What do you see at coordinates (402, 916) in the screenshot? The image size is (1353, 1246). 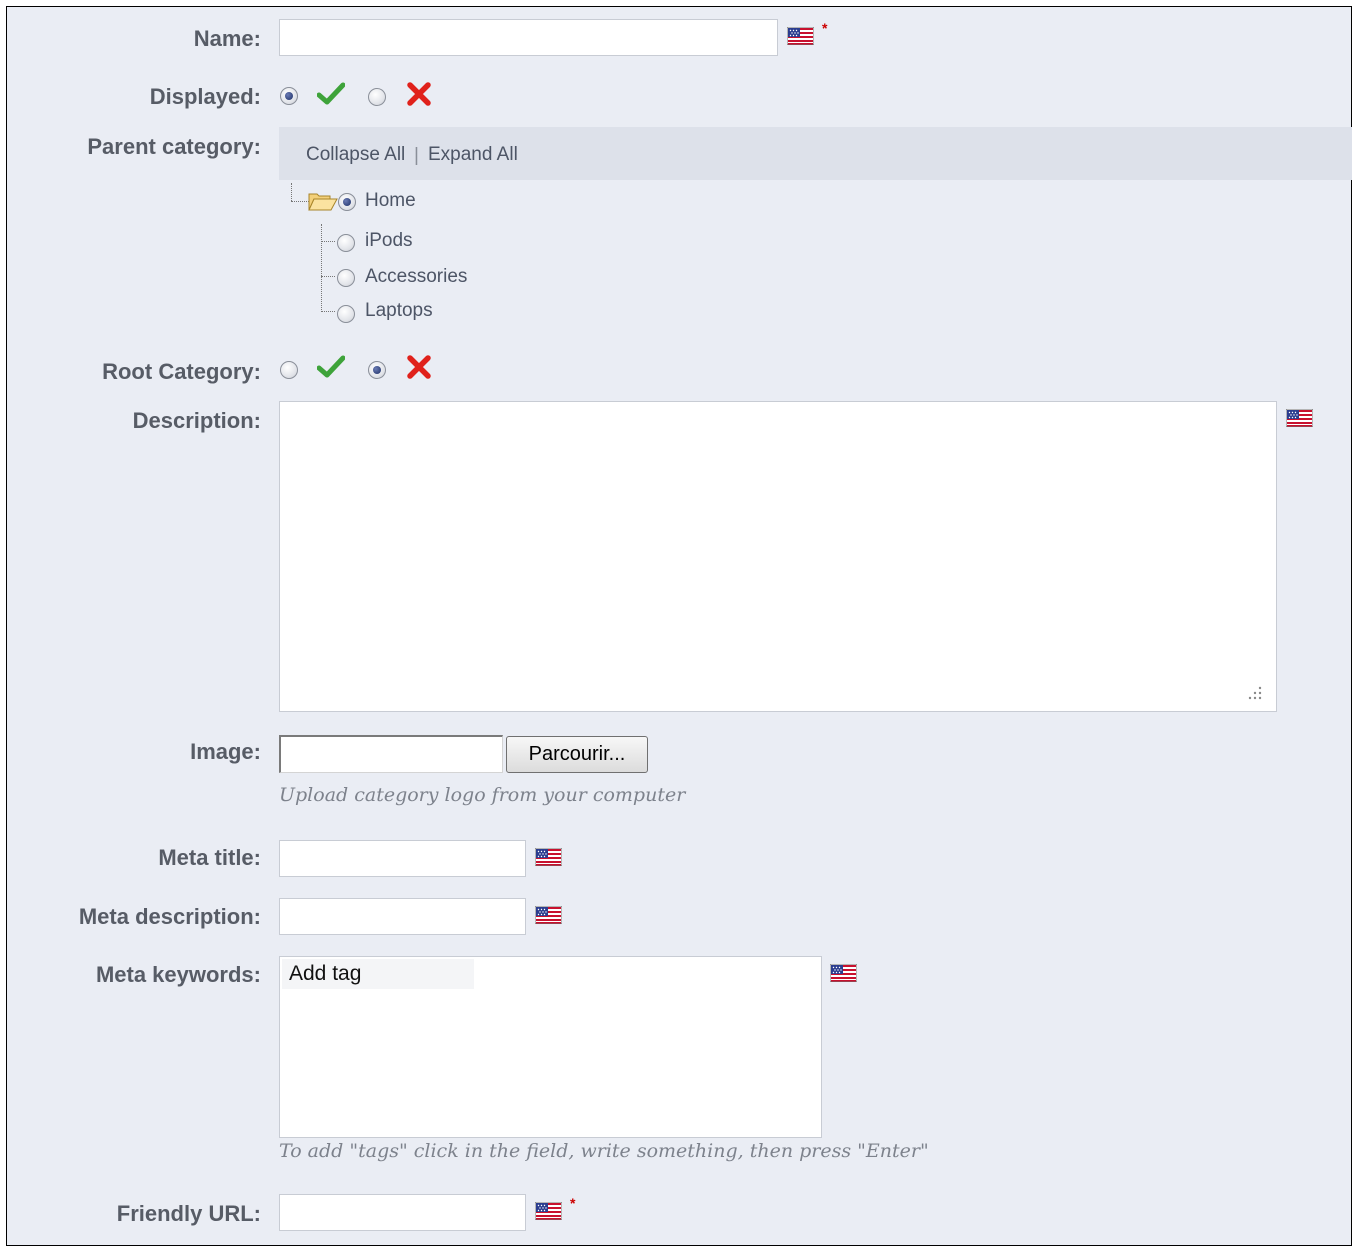 I see `meta-description-input` at bounding box center [402, 916].